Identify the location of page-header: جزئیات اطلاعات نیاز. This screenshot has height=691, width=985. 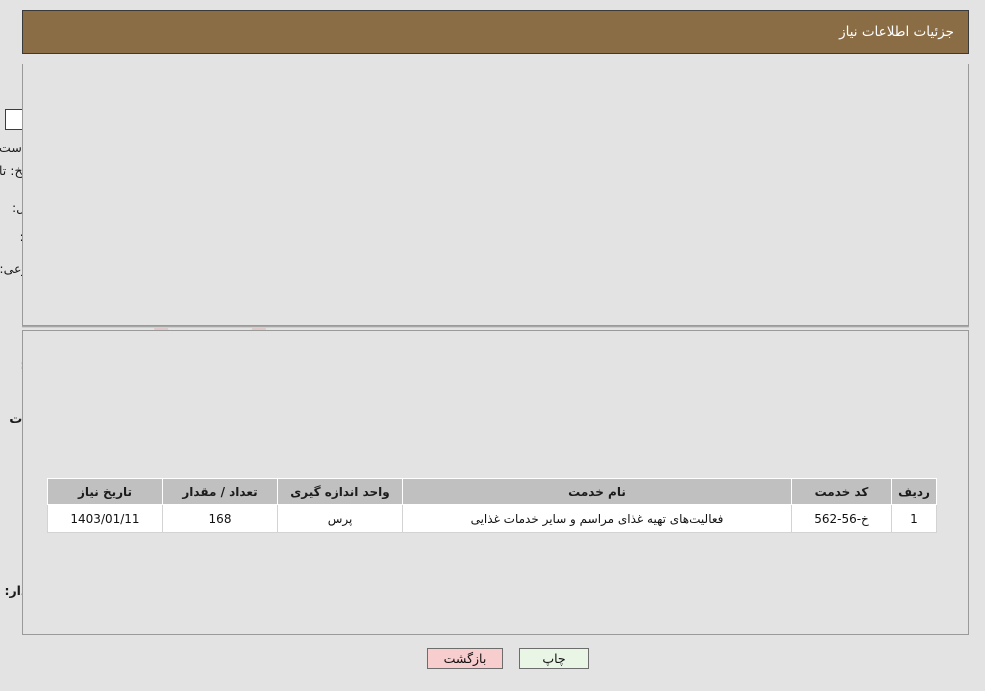
(495, 32).